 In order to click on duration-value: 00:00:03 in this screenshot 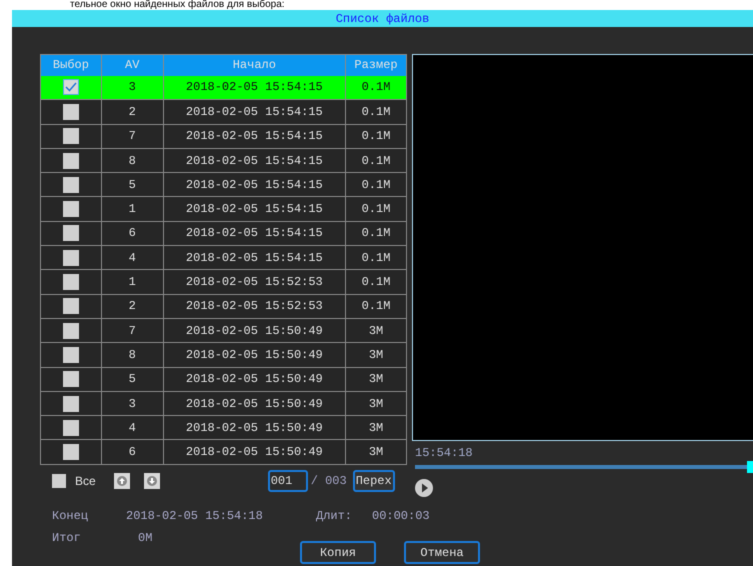, I will do `click(401, 516)`.